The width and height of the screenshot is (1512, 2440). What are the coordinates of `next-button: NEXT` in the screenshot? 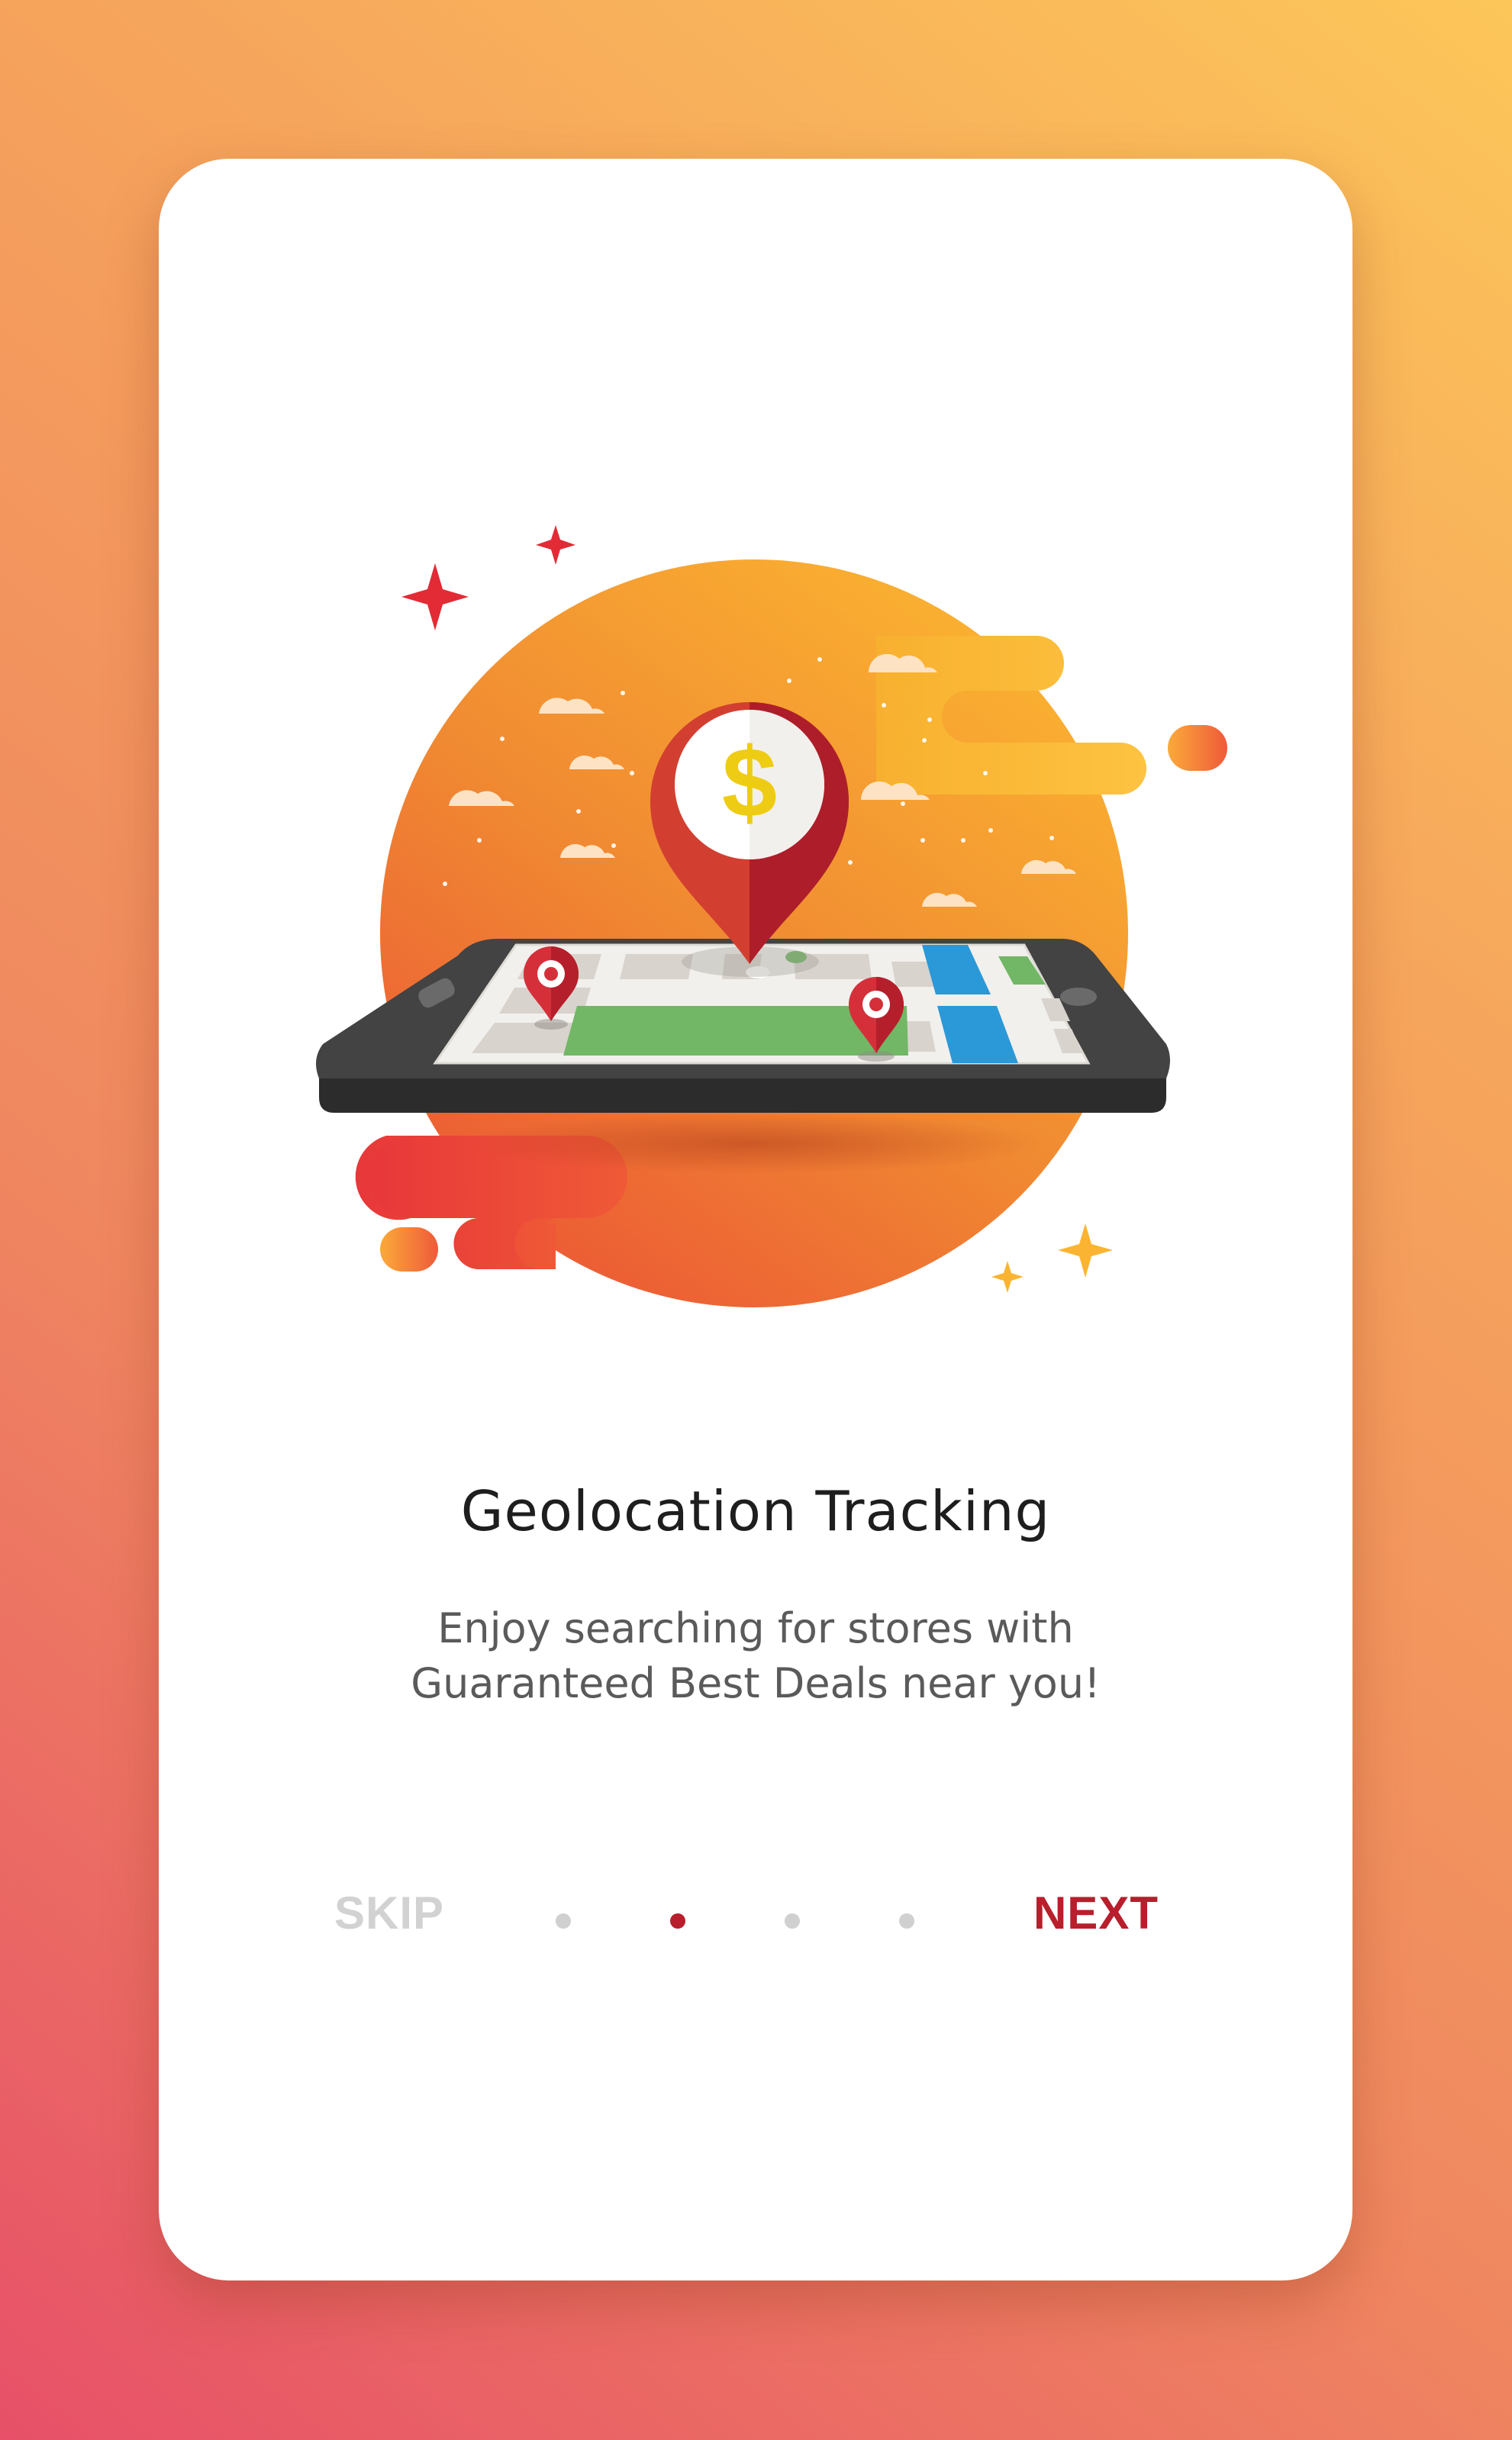 It's located at (1096, 1913).